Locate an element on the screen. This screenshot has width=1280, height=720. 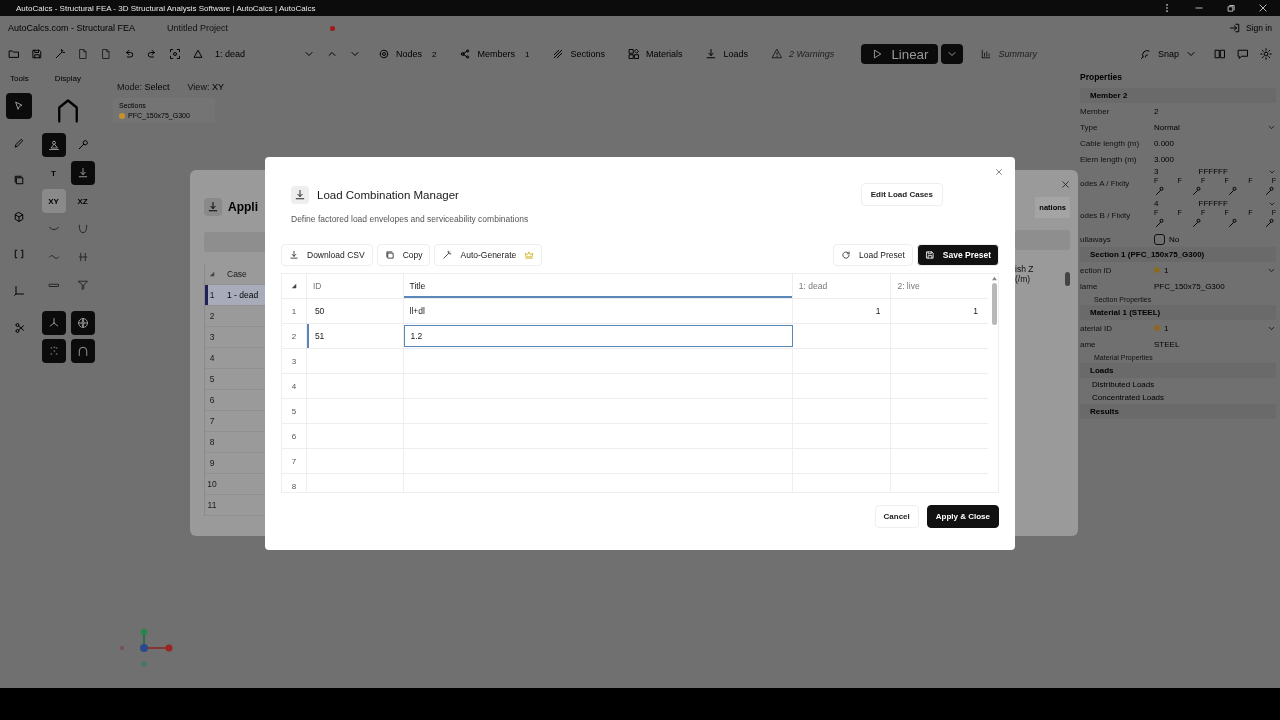
run-button: Linear is located at coordinates (900, 54).